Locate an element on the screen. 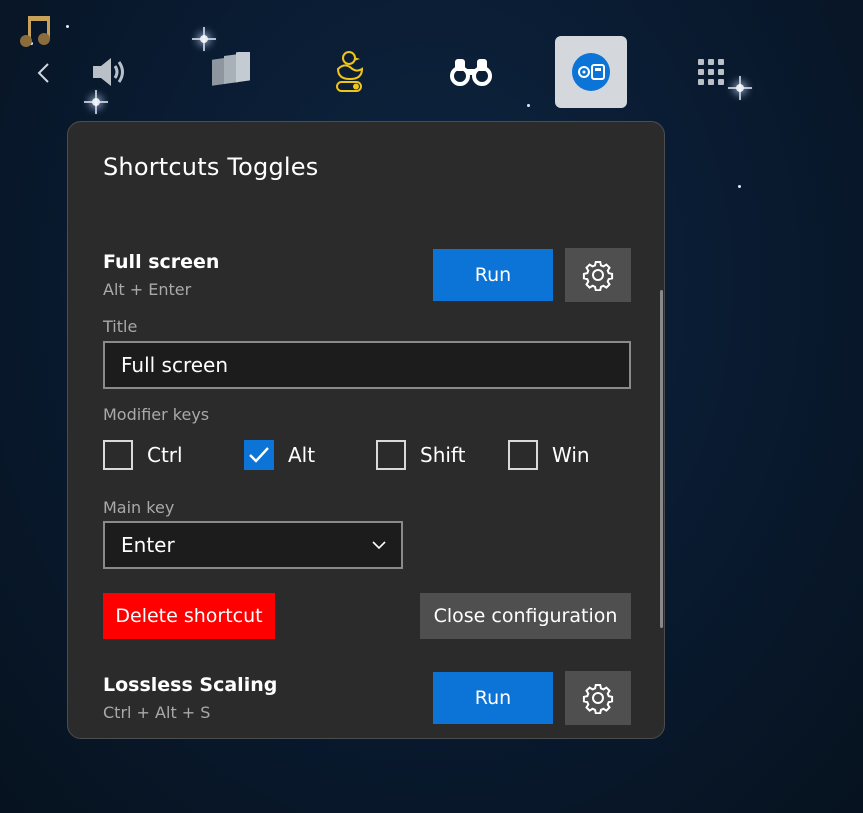 The image size is (863, 813). checkbox-label: Alt is located at coordinates (302, 455).